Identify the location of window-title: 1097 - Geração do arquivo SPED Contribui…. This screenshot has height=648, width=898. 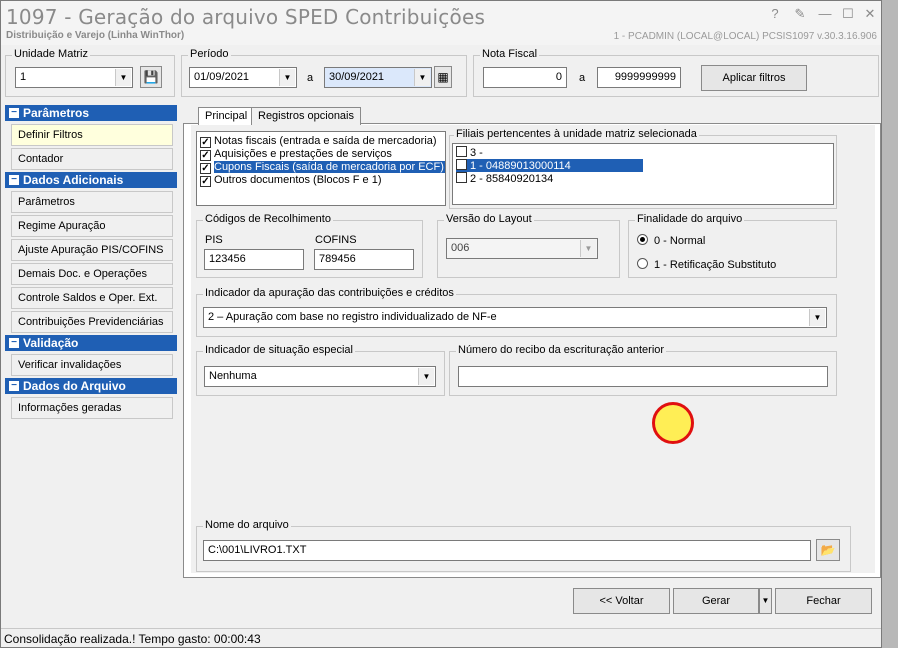
(246, 17).